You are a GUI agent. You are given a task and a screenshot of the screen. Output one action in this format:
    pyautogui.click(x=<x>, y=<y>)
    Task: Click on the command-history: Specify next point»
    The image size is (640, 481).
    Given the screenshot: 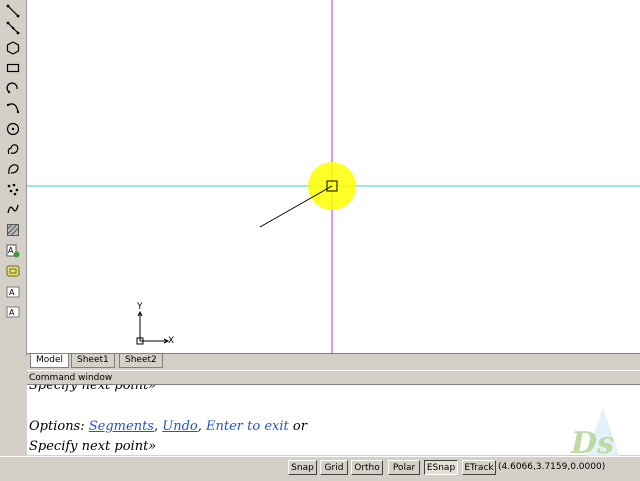 What is the action you would take?
    pyautogui.click(x=333, y=400)
    